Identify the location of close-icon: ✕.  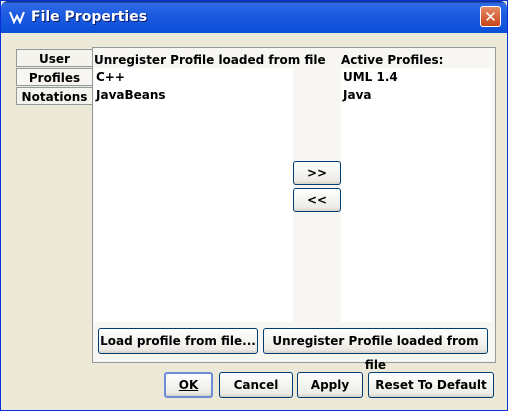
(490, 17).